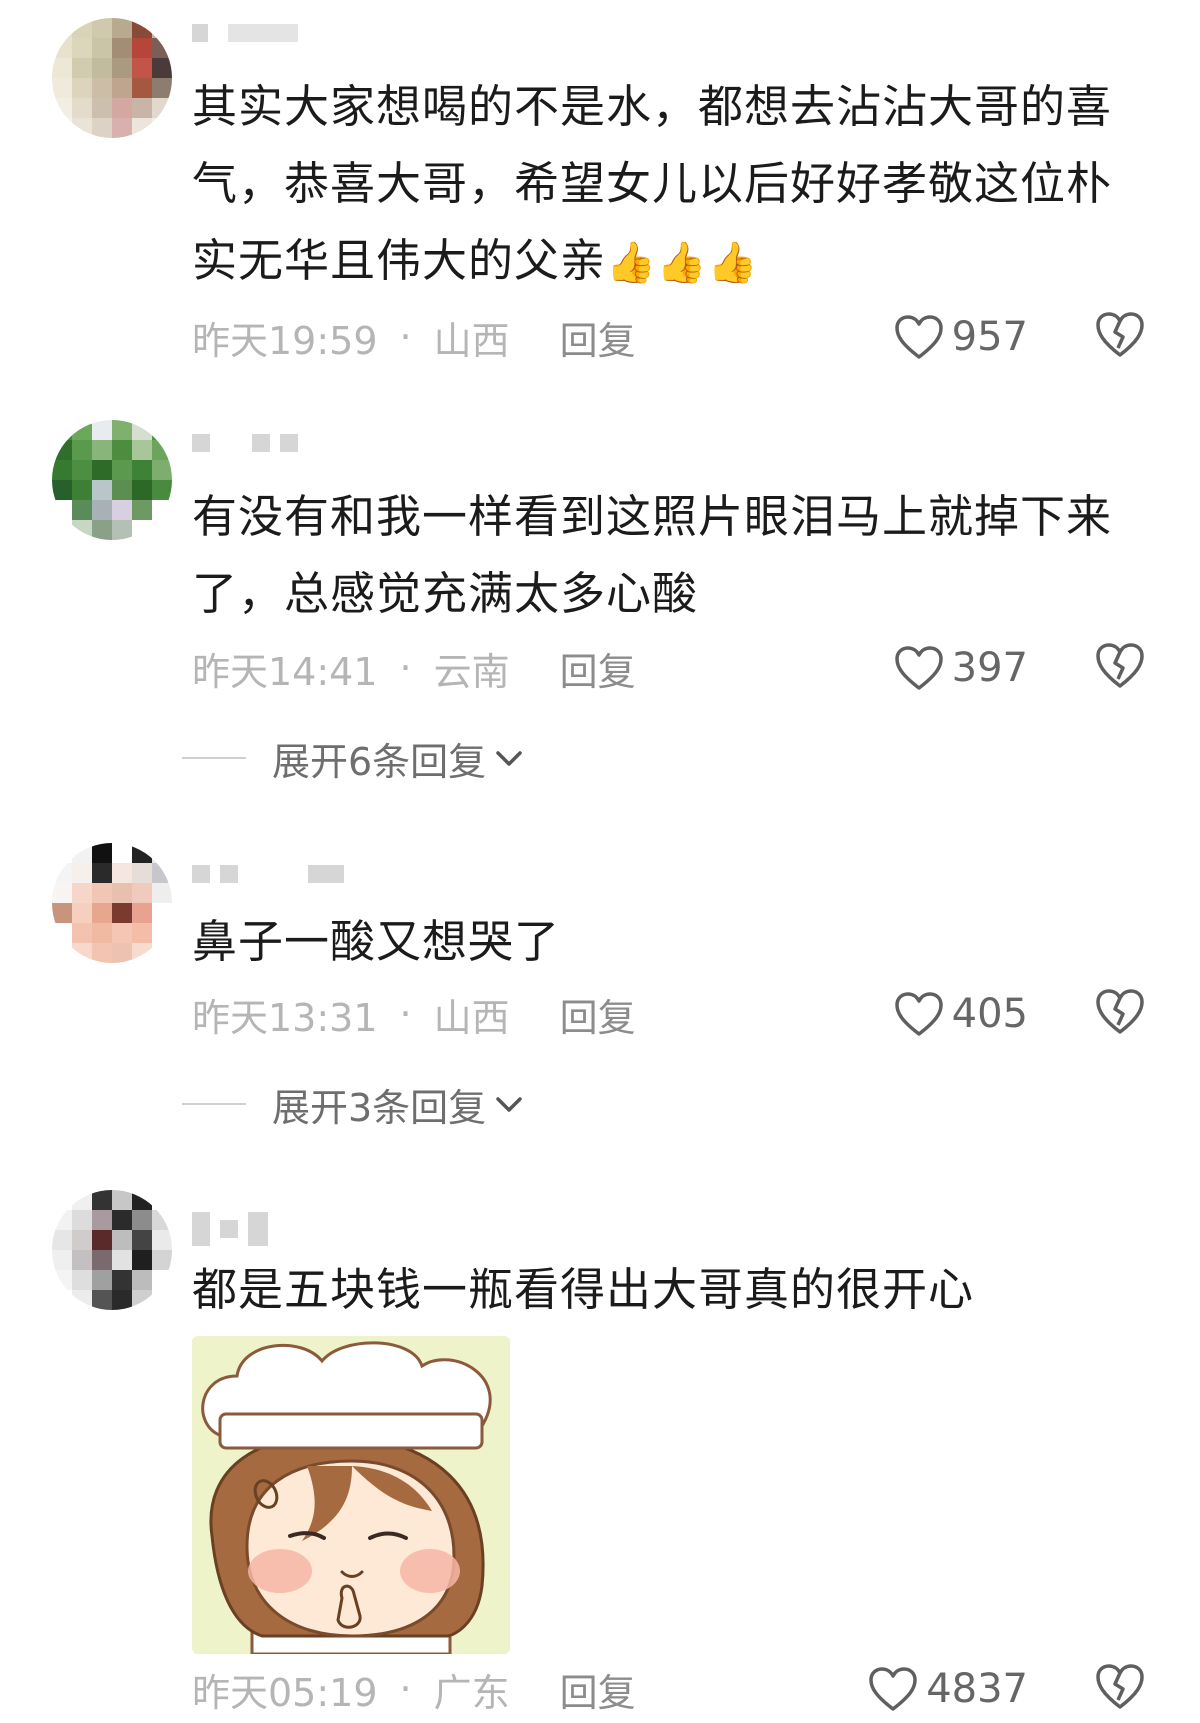 Image resolution: width=1200 pixels, height=1723 pixels. What do you see at coordinates (376, 941) in the screenshot?
I see `comment-text: 鼻子一酸又想哭了` at bounding box center [376, 941].